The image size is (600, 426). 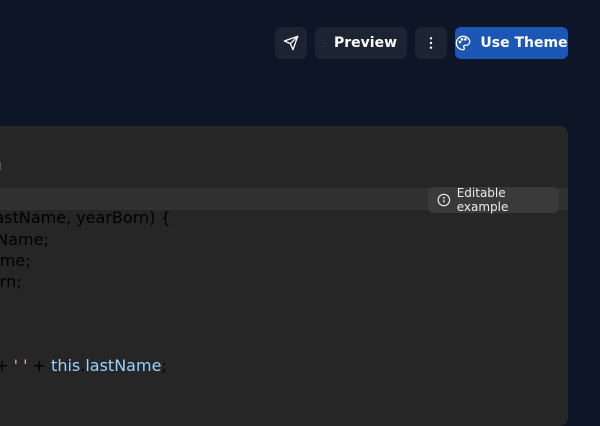 I want to click on code-line-5: + ' ' + this.lastName;, so click(x=83, y=366).